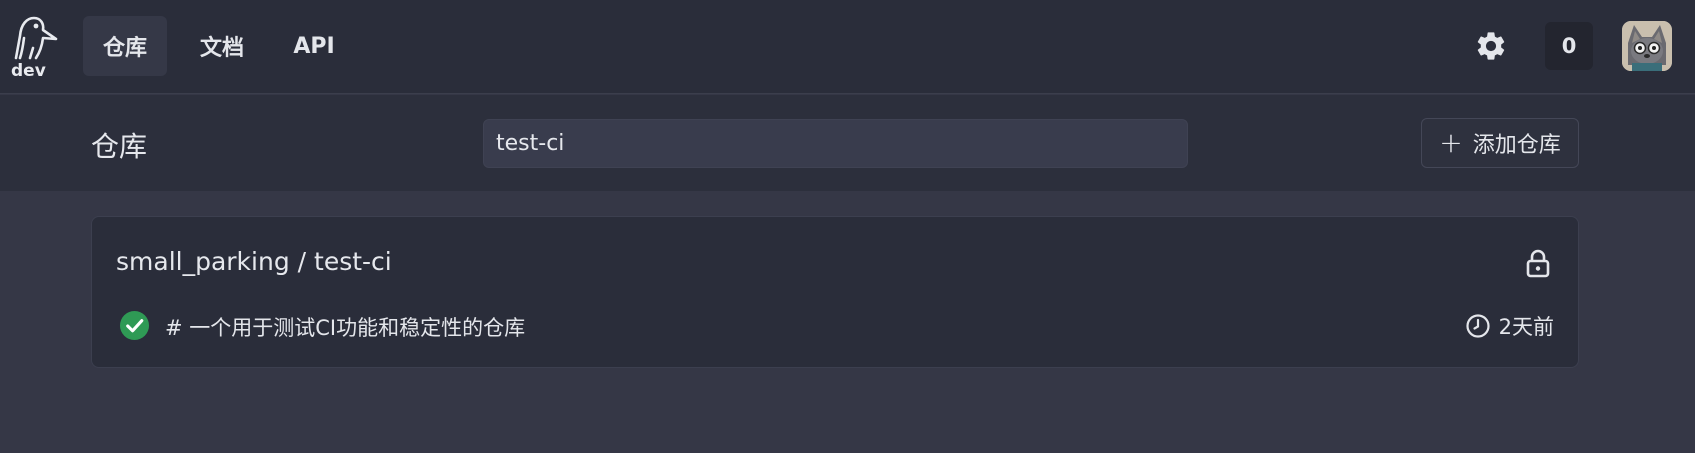  I want to click on nav-repos: 仓库, so click(125, 46).